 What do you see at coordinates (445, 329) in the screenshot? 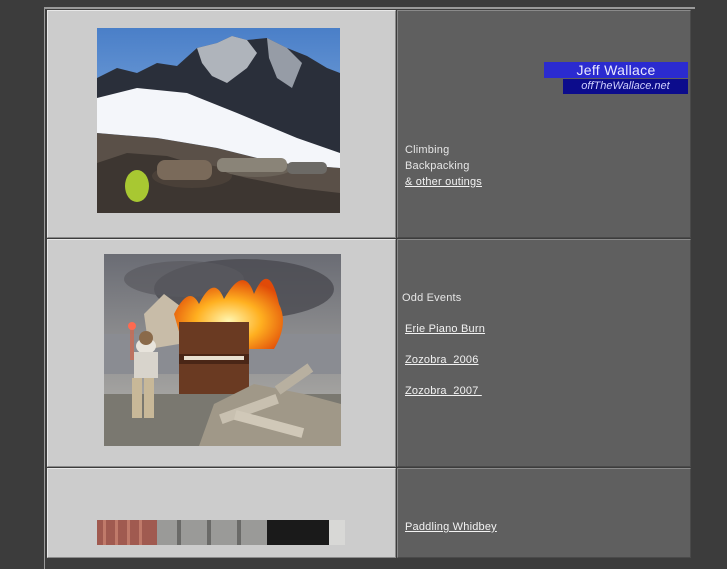
I see `erie-piano-burn-link: Erie Piano Burn` at bounding box center [445, 329].